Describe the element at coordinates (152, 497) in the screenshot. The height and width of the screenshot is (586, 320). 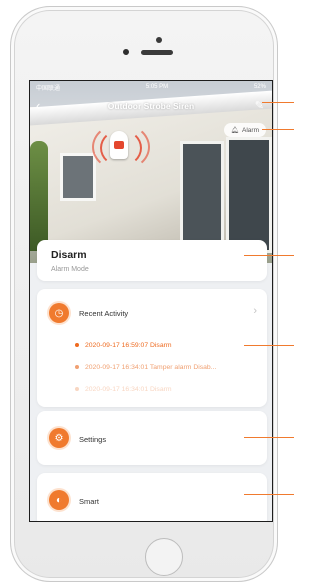
I see `smart-card: ◐ Smart` at that location.